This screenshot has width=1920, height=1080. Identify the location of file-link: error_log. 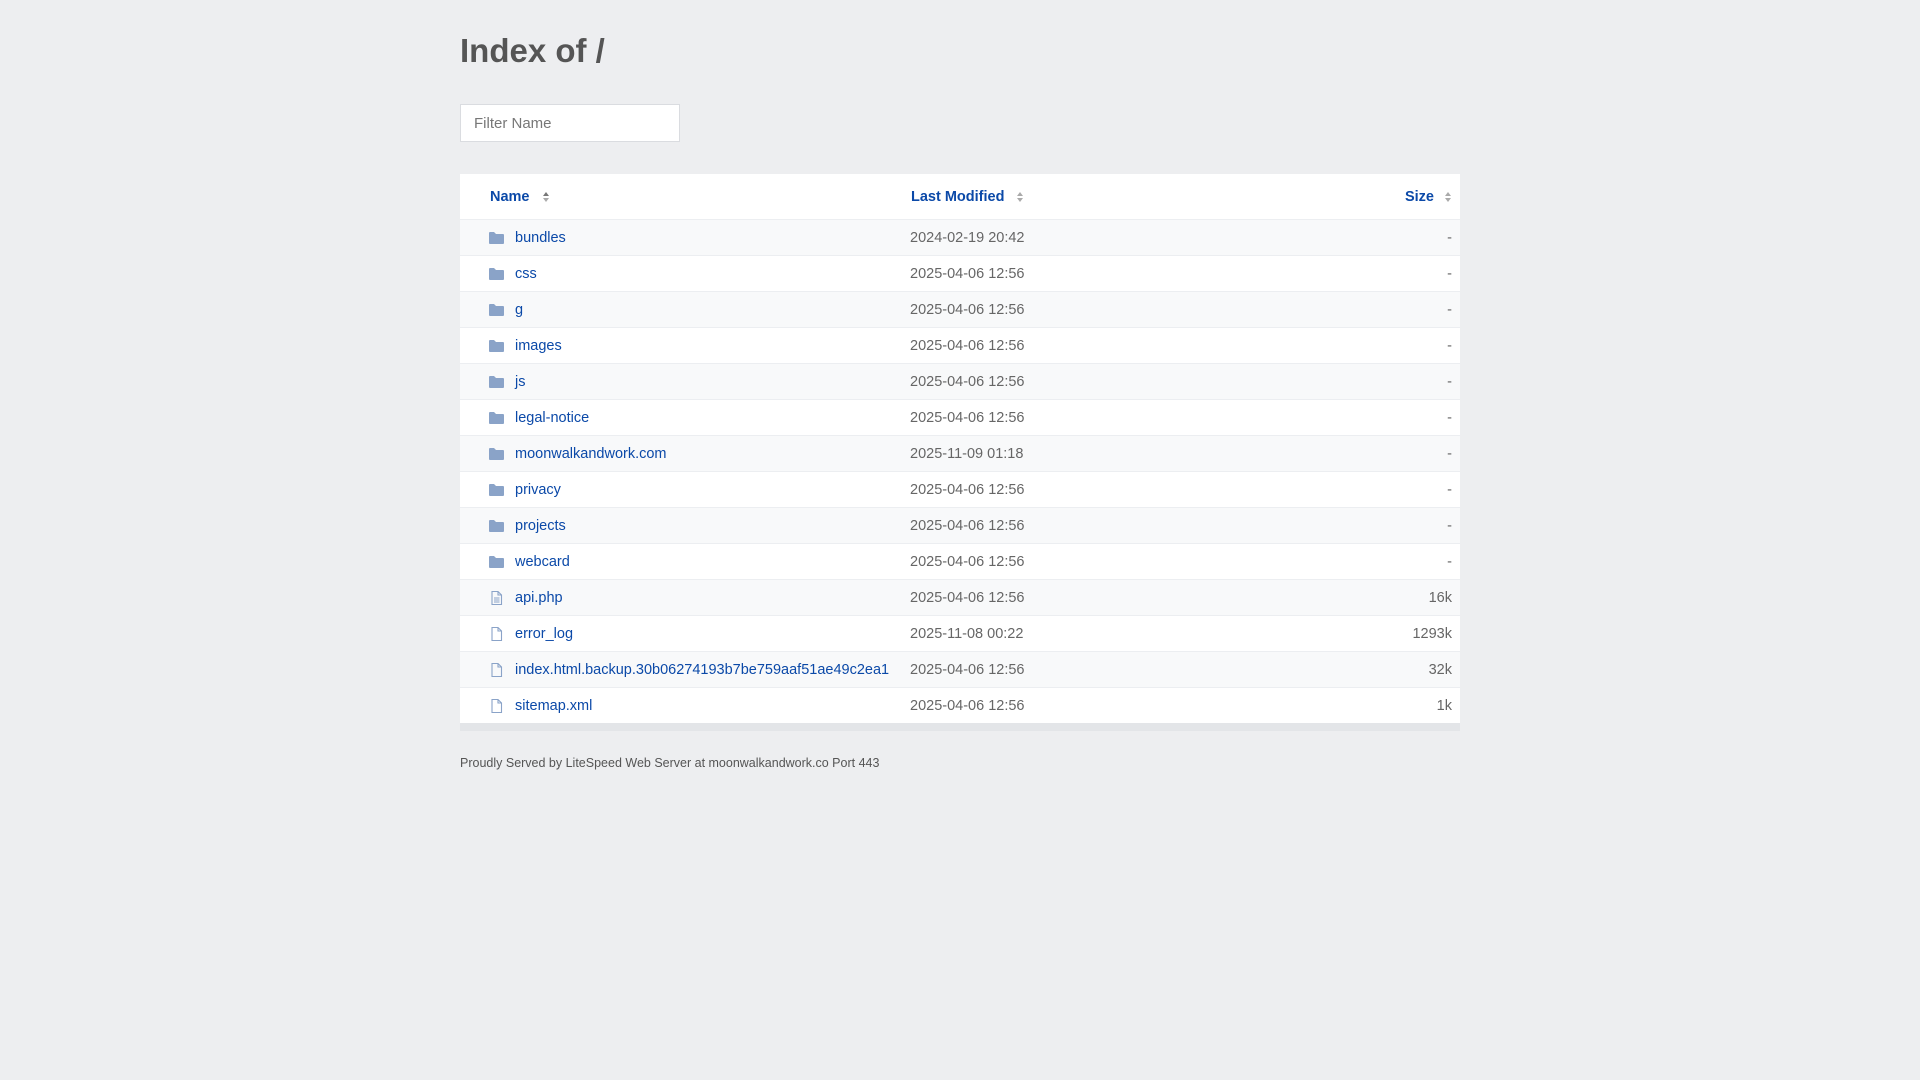
(544, 634).